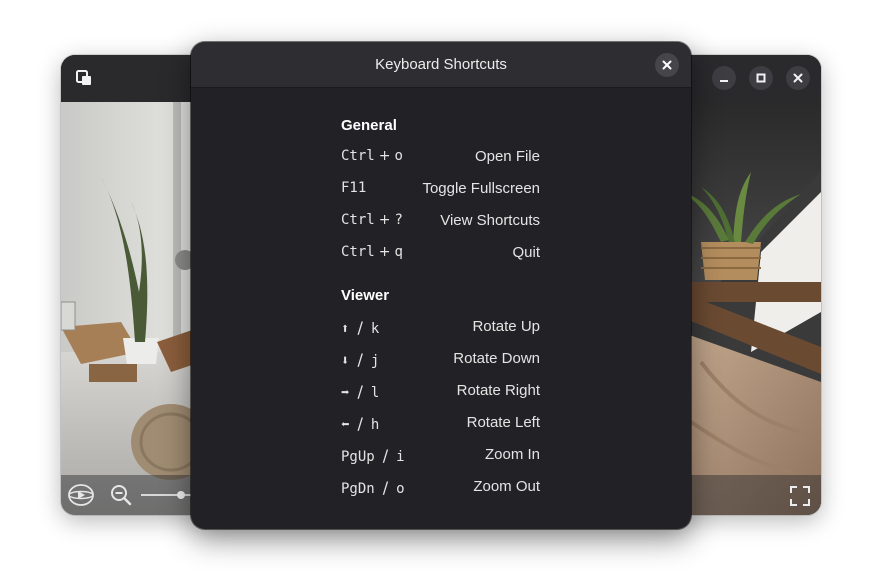 The image size is (882, 582). I want to click on 360-view-button, so click(81, 497).